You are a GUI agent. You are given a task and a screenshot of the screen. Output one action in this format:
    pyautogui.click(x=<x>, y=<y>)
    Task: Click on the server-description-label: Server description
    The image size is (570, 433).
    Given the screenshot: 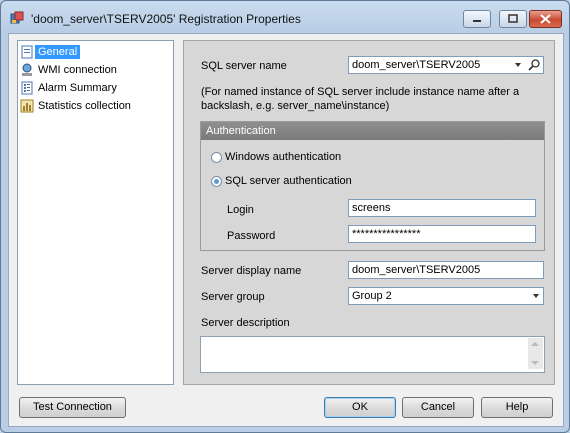 What is the action you would take?
    pyautogui.click(x=245, y=323)
    